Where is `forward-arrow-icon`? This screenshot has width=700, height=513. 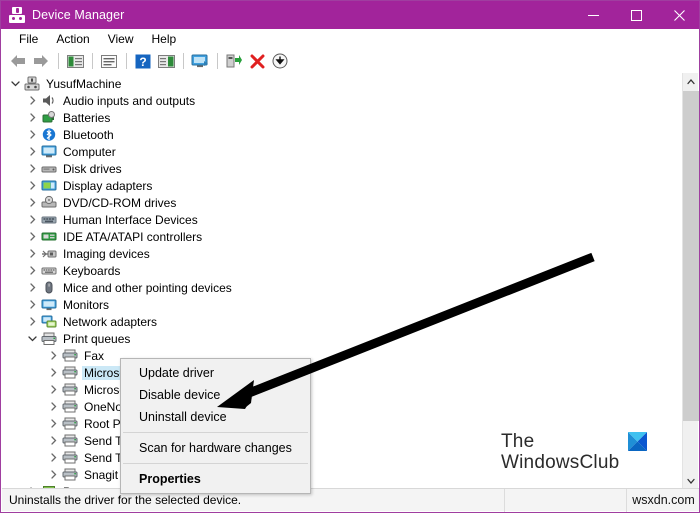
forward-arrow-icon is located at coordinates (41, 61).